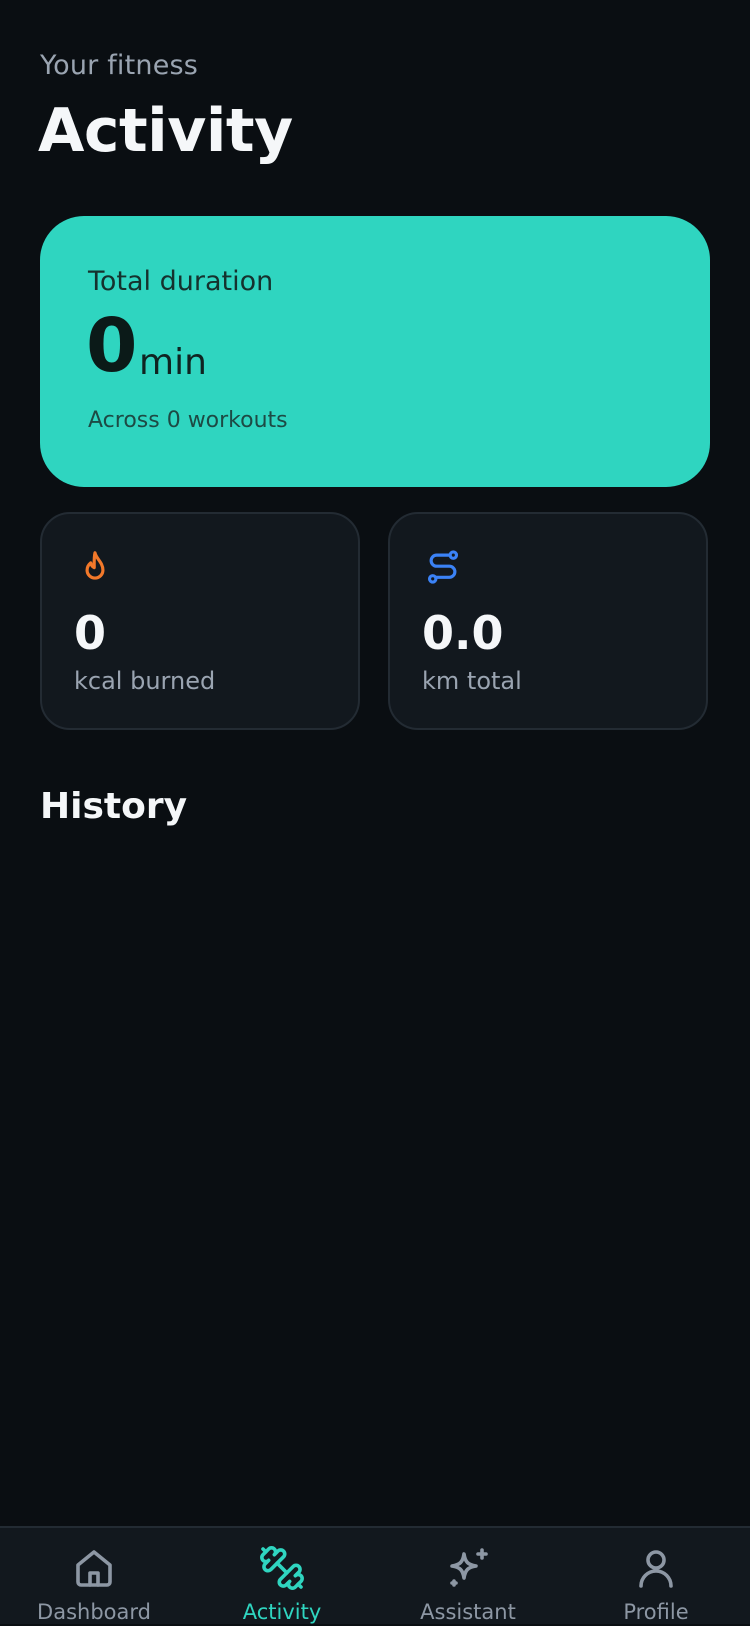 This screenshot has width=750, height=1626. What do you see at coordinates (282, 1612) in the screenshot?
I see `nav-label-activity: Activity` at bounding box center [282, 1612].